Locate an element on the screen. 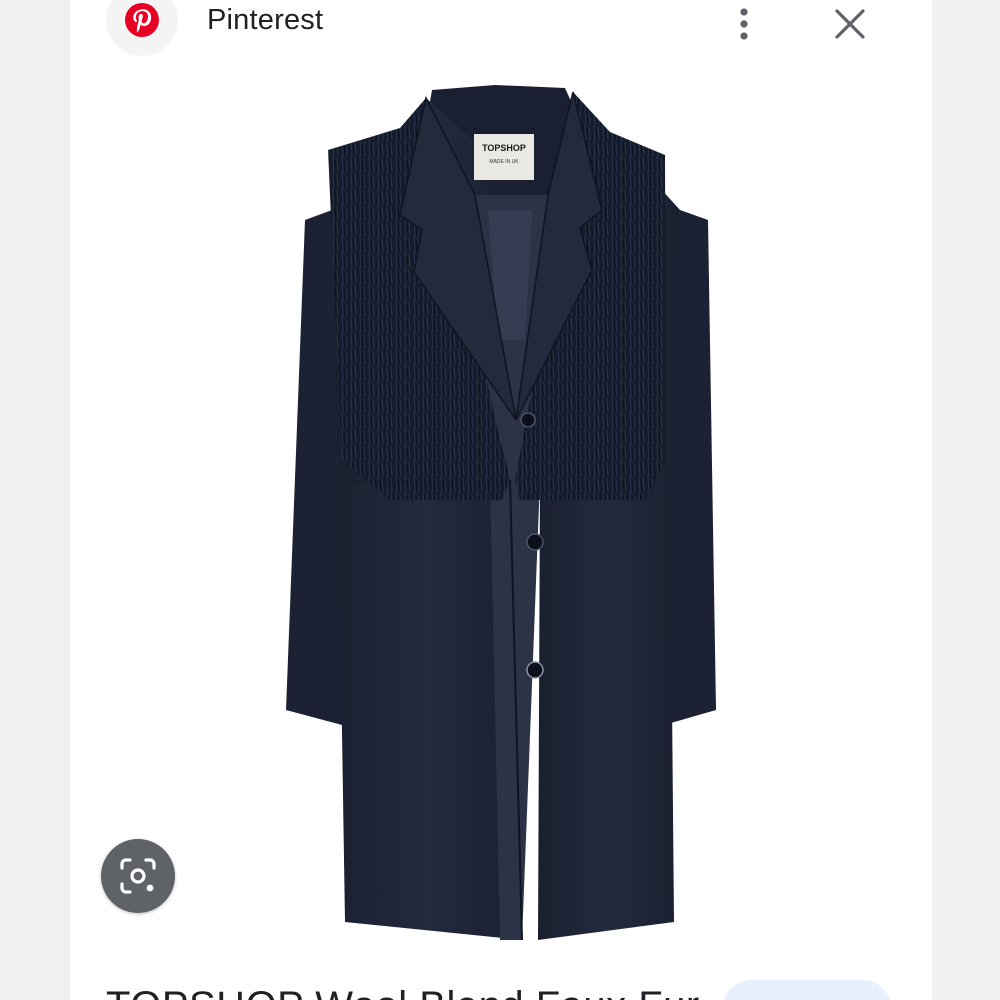 This screenshot has height=1000, width=1000. result-title-text: TOPSHOP Wool Blend Faux Fur is located at coordinates (406, 992).